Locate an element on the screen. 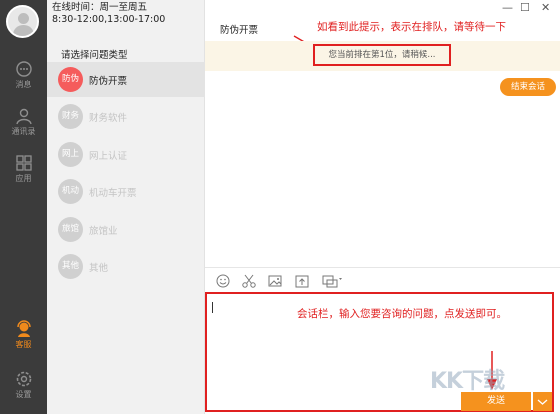 The width and height of the screenshot is (560, 414). watermark: KK下载 is located at coordinates (467, 381).